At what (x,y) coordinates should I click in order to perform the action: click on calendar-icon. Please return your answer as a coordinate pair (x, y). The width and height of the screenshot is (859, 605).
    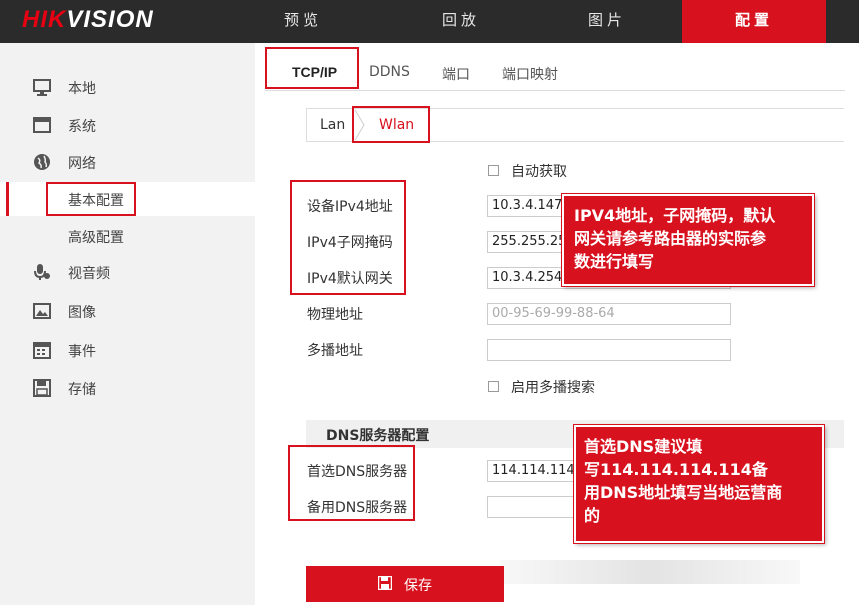
    Looking at the image, I should click on (42, 350).